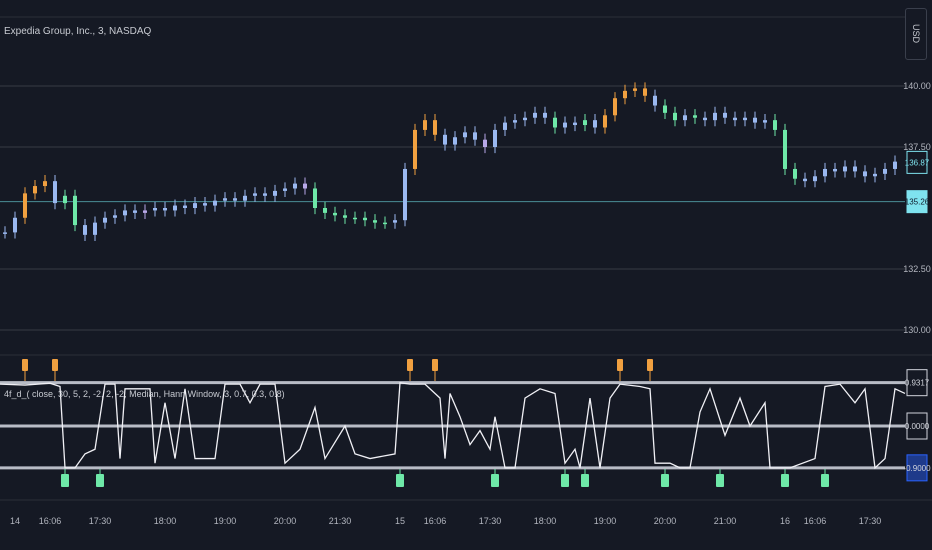 Image resolution: width=932 pixels, height=550 pixels. I want to click on indicator-tick-label: 0.9317, so click(917, 383).